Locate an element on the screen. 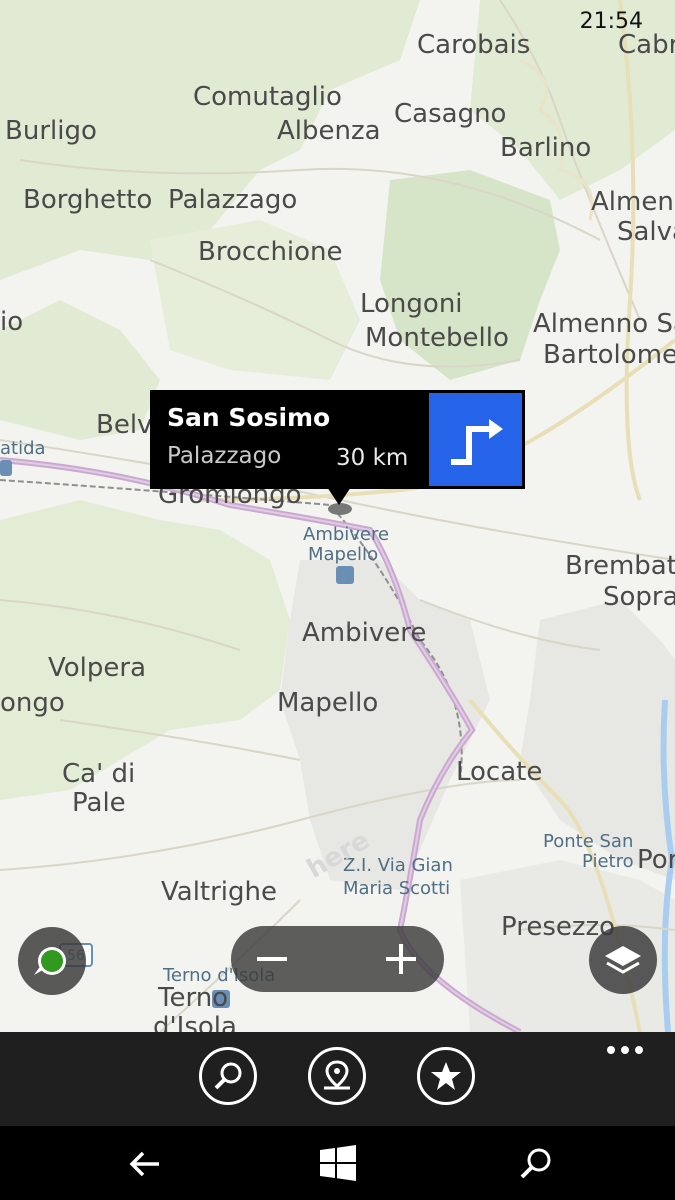 Image resolution: width=675 pixels, height=1200 pixels. place-callout: San Sosimo Palazzago 30 km is located at coordinates (337, 447).